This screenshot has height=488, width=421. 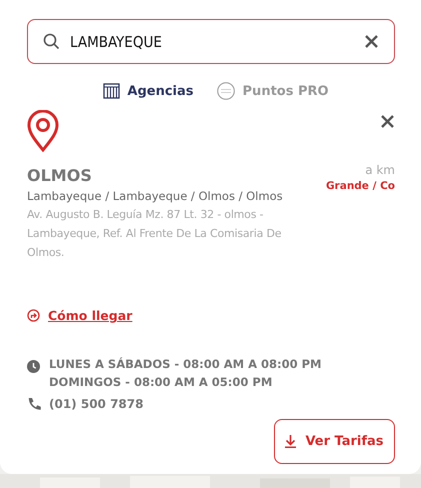 What do you see at coordinates (34, 404) in the screenshot?
I see `phone-icon` at bounding box center [34, 404].